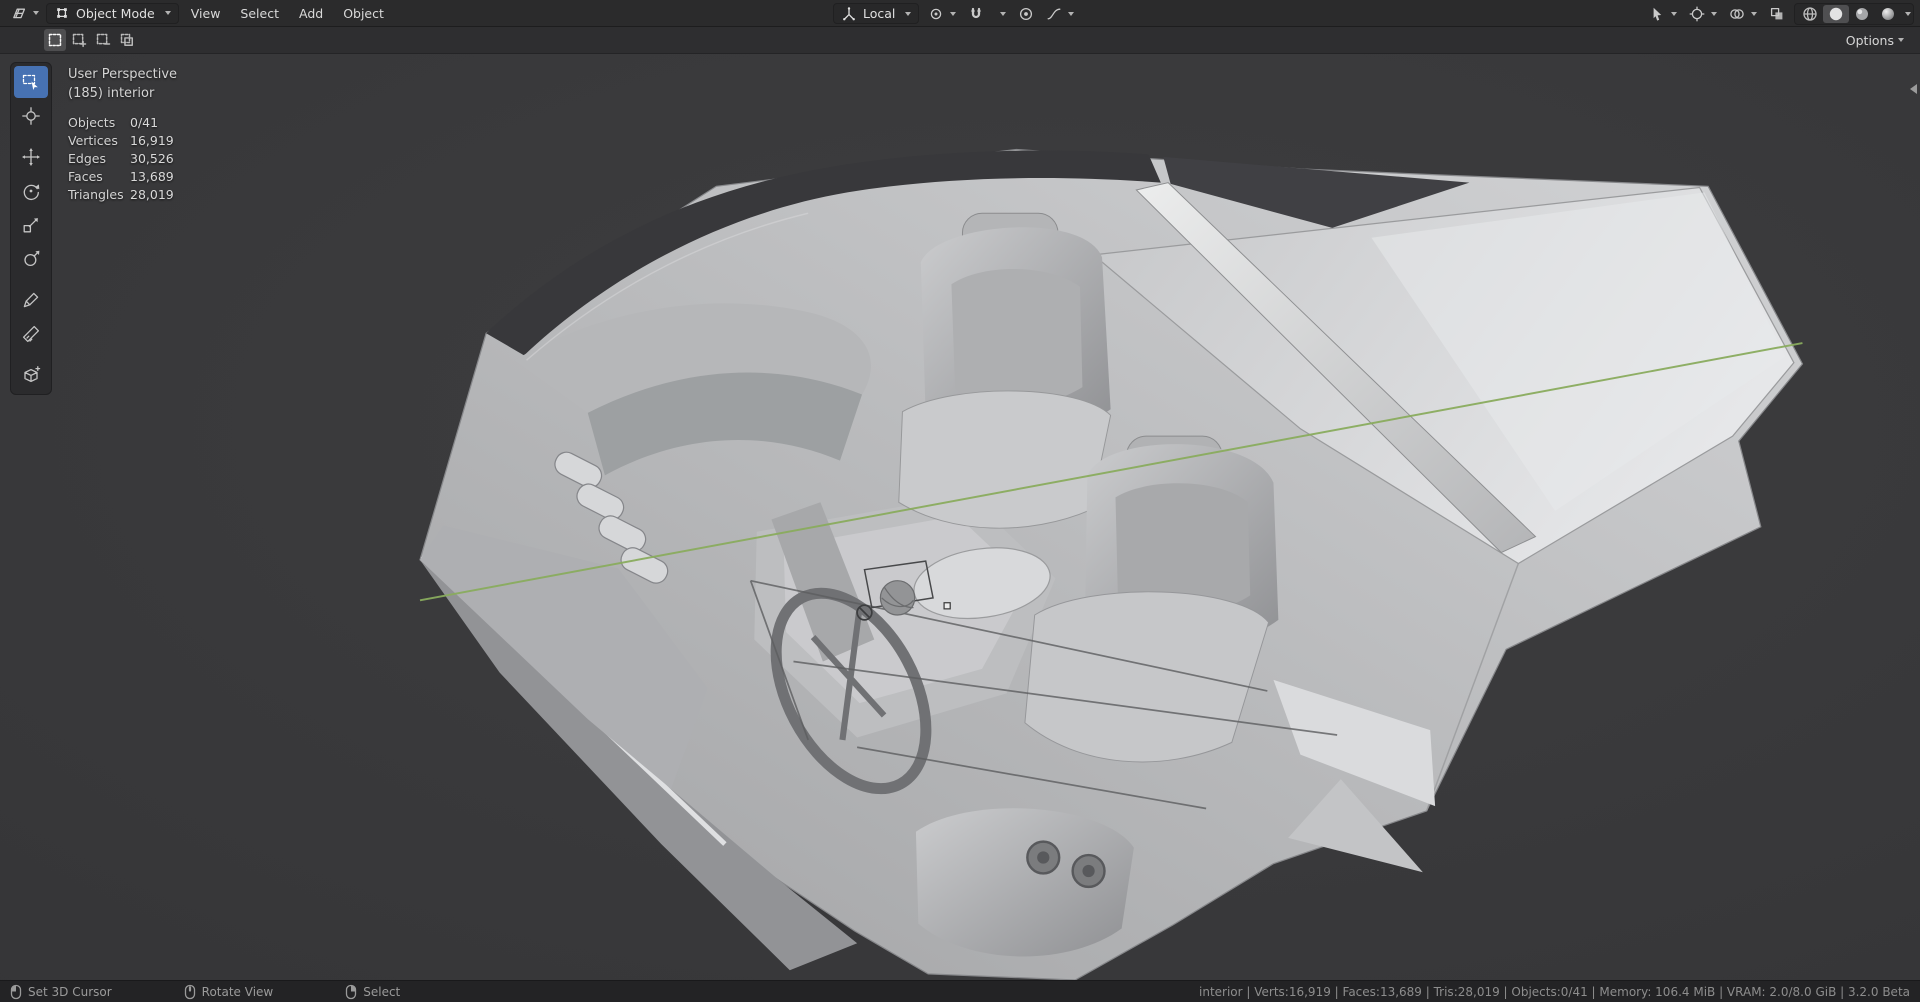 This screenshot has width=1920, height=1002. I want to click on tool-cursor, so click(31, 116).